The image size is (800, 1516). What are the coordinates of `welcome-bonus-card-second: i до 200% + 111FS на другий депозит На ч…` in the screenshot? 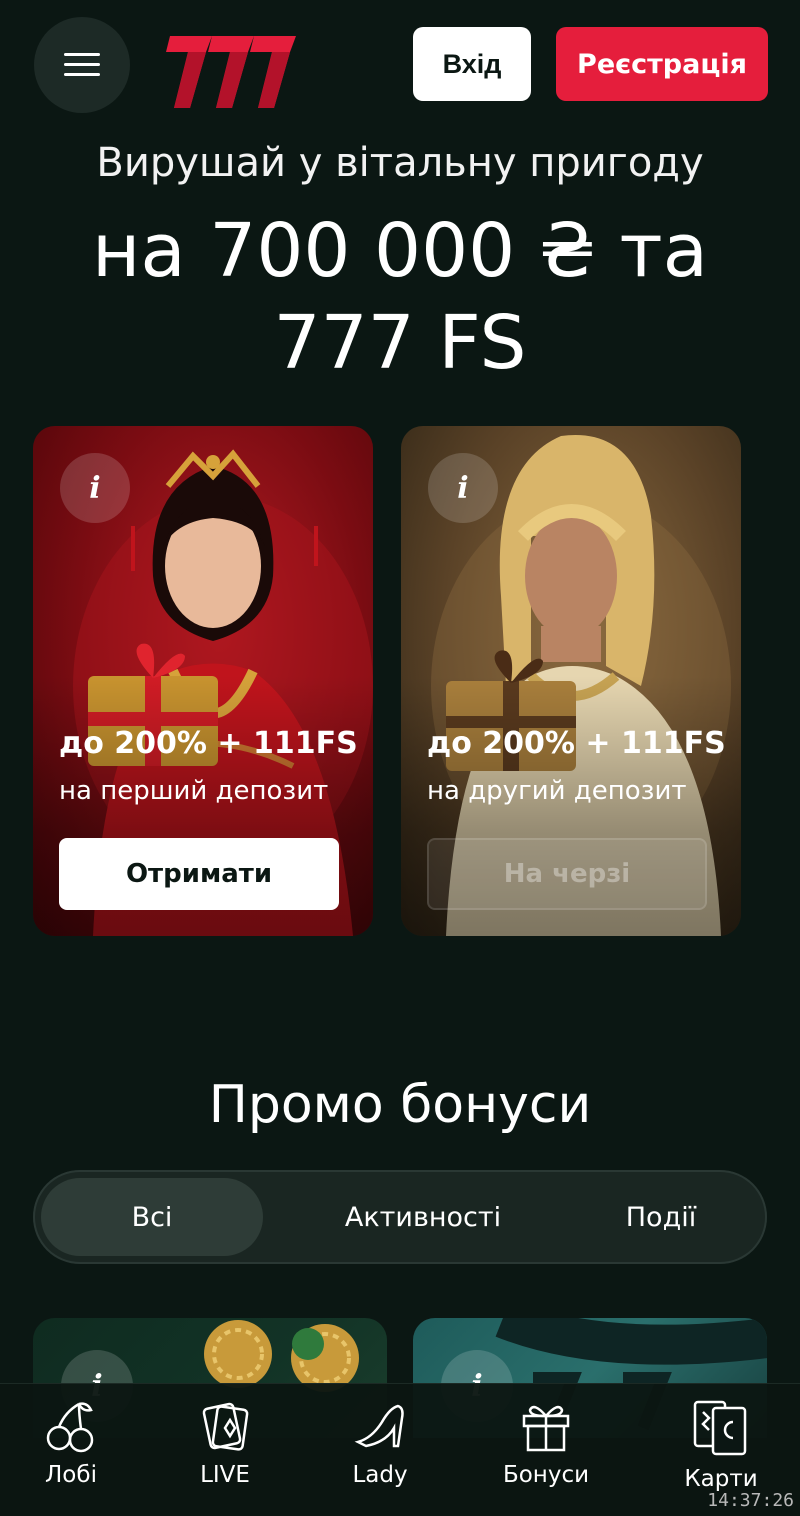 It's located at (571, 681).